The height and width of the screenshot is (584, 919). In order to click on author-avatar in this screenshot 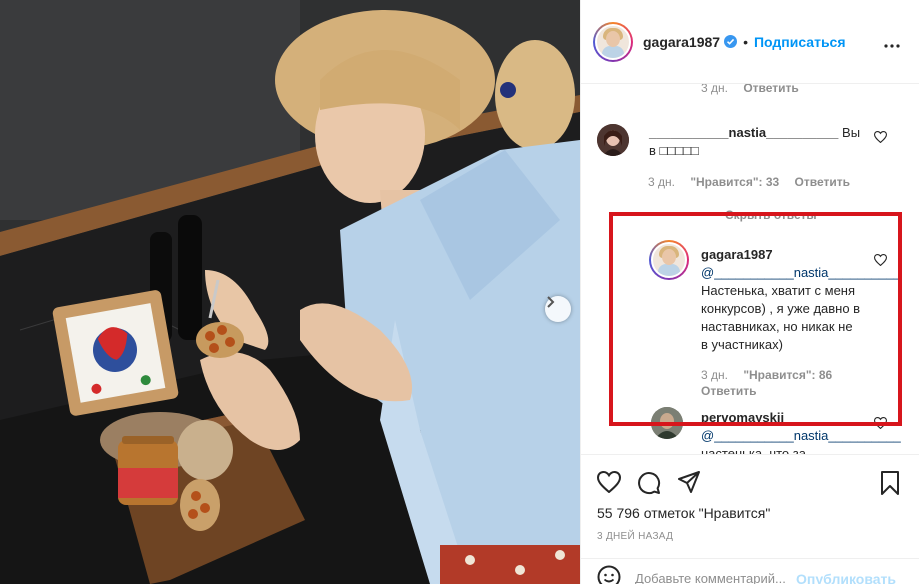, I will do `click(613, 41)`.